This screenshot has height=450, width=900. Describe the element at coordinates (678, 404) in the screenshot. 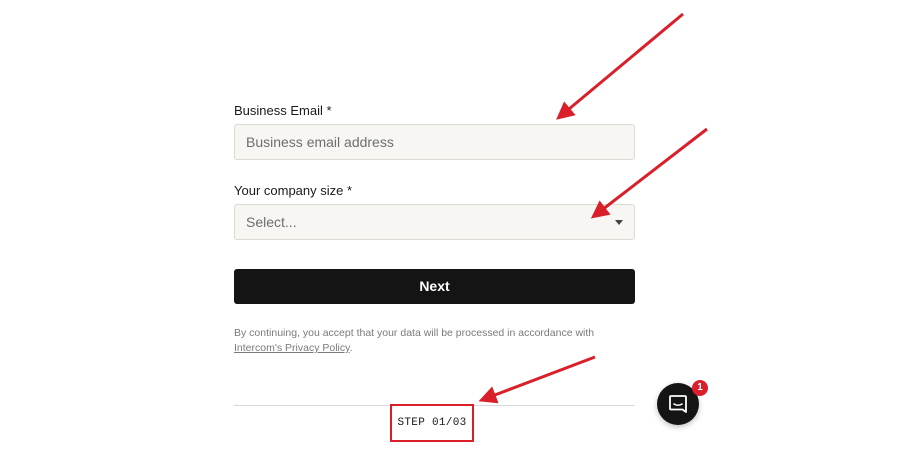

I see `chat-bubble-icon` at that location.